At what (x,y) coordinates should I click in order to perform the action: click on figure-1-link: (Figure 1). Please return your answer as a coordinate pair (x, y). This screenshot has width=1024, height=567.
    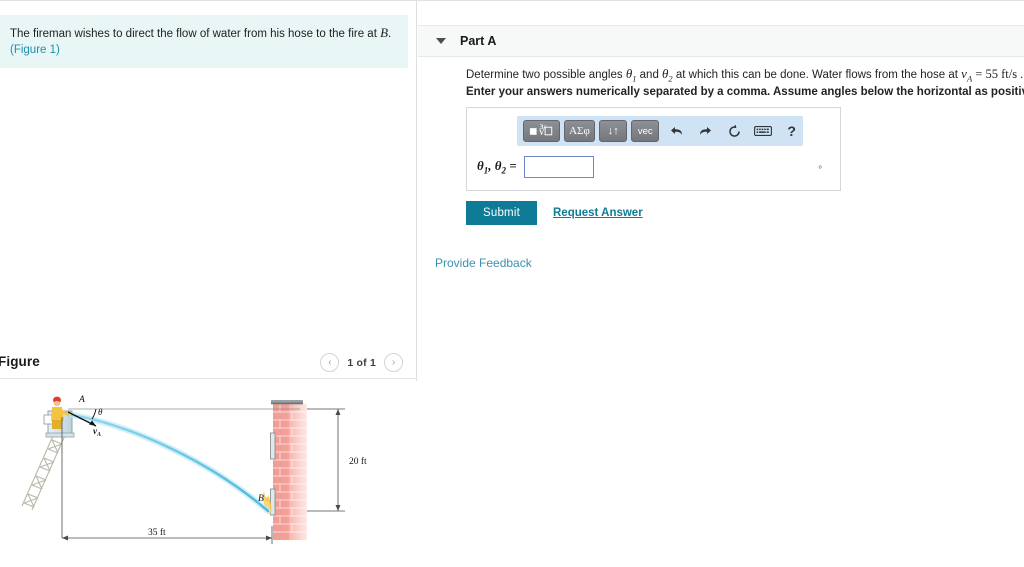
    Looking at the image, I should click on (35, 50).